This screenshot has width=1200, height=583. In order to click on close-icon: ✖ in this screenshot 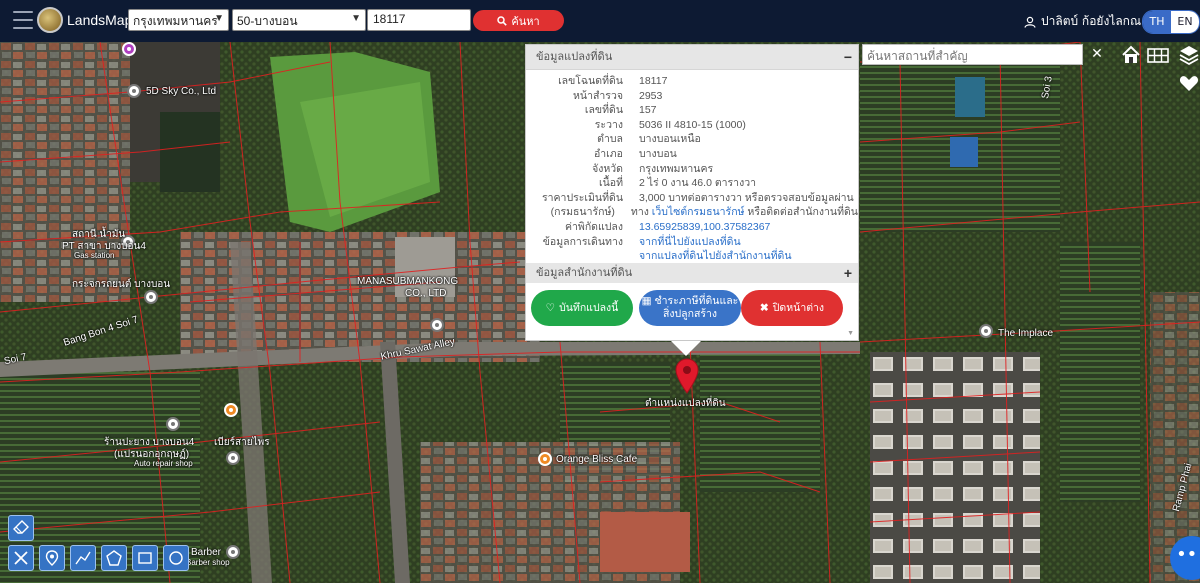, I will do `click(764, 307)`.